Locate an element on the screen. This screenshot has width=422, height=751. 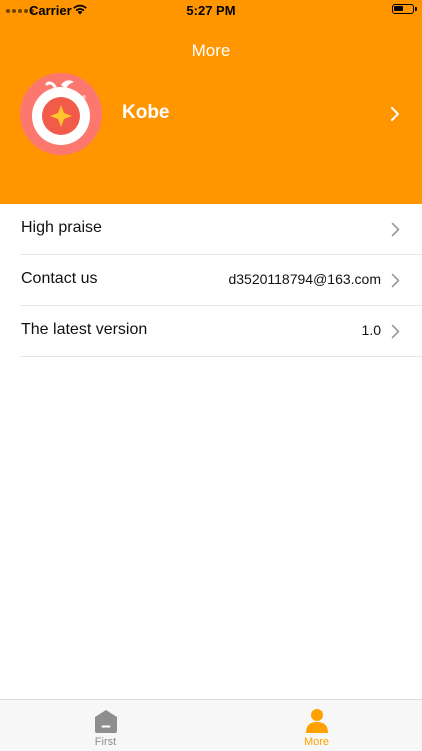
status-time: 5:27 PM is located at coordinates (211, 10).